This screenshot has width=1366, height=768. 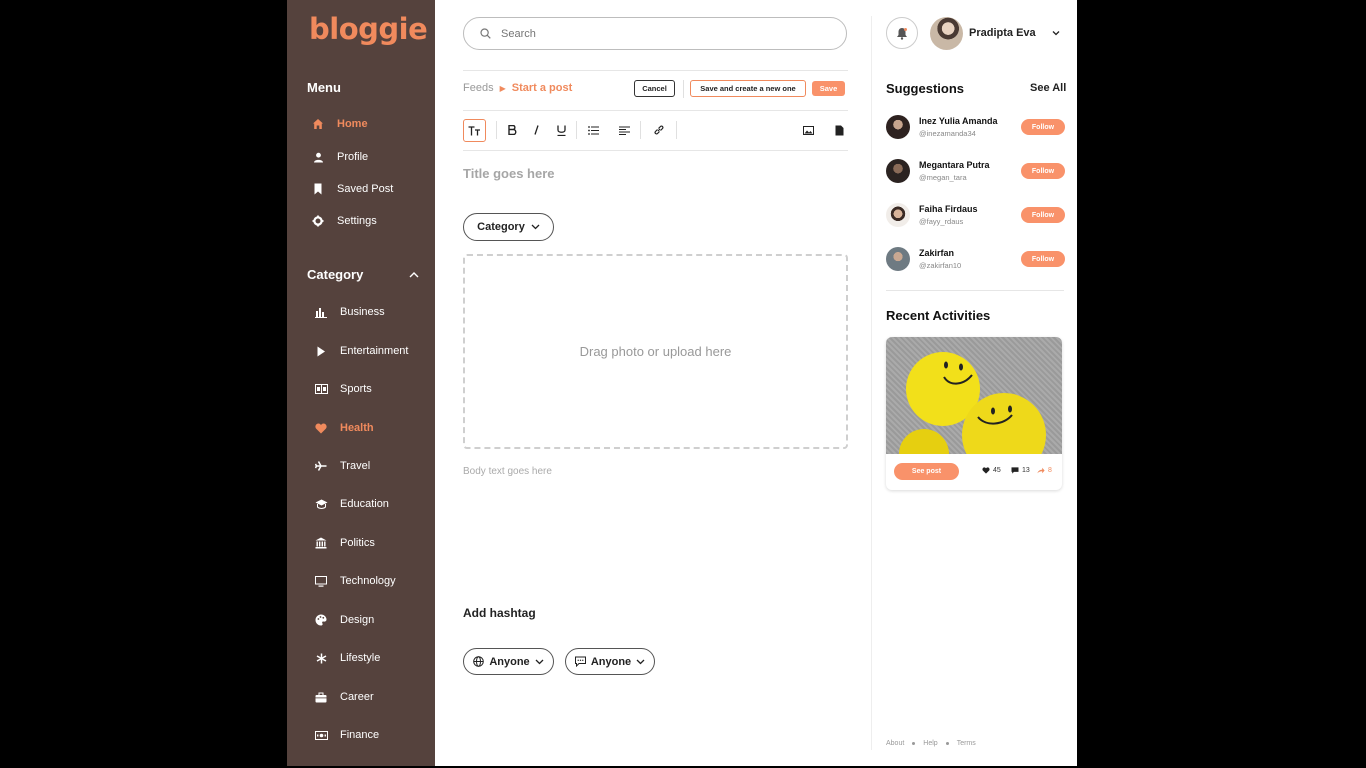 I want to click on sidebar-item-label: Settings, so click(x=357, y=221).